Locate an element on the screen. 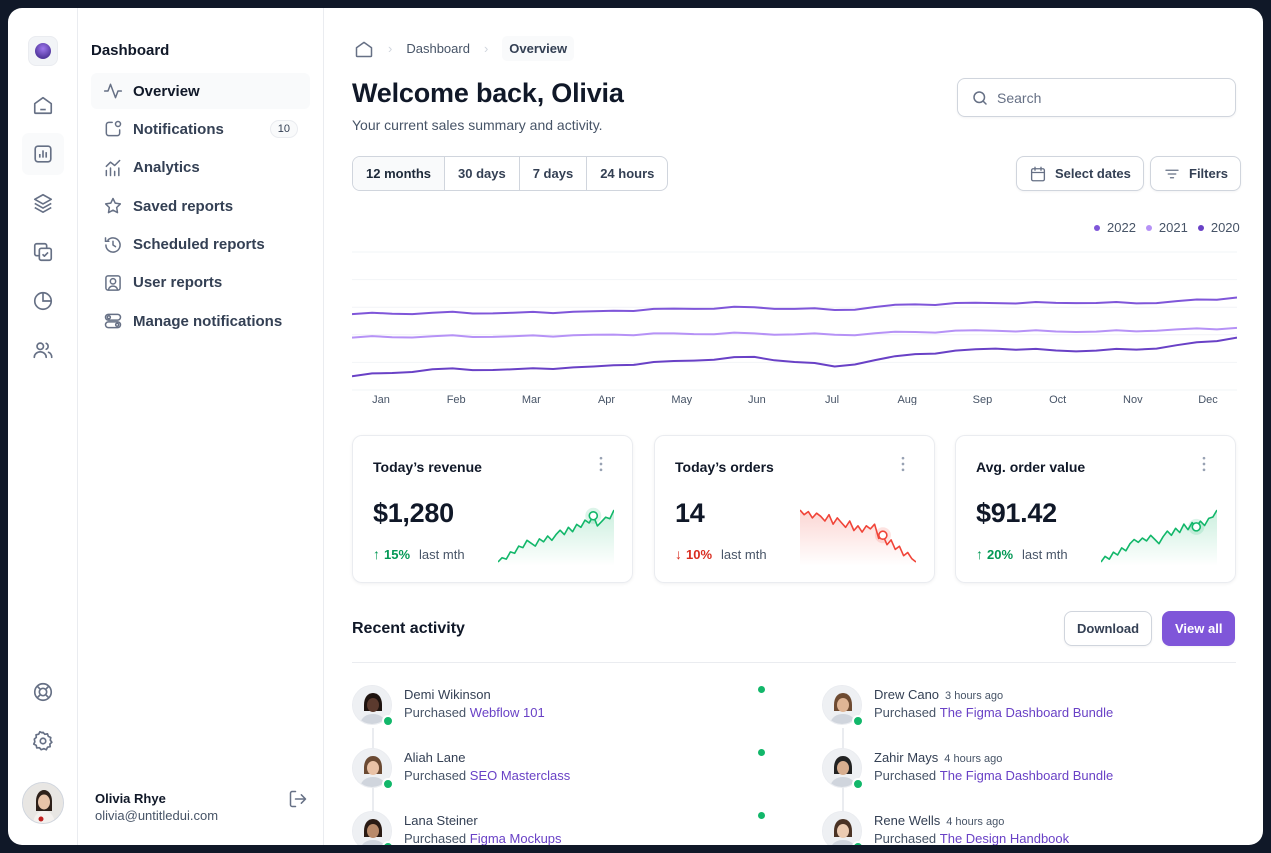 The height and width of the screenshot is (853, 1271). activity-description: Purchased The Design Handbook is located at coordinates (971, 838).